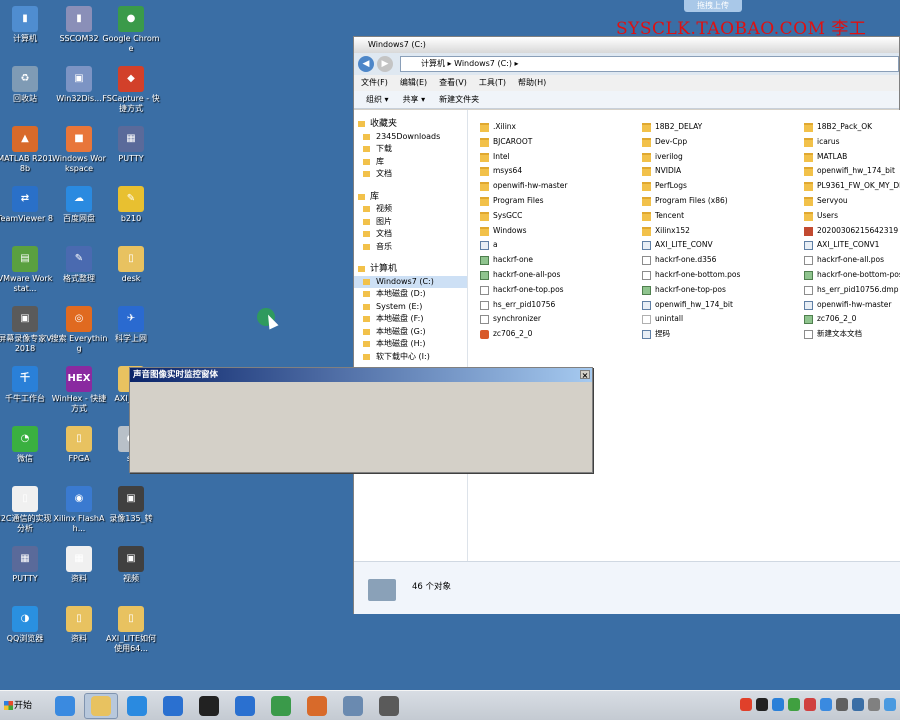  I want to click on file-item: hackrf-one-top.pos, so click(523, 290).